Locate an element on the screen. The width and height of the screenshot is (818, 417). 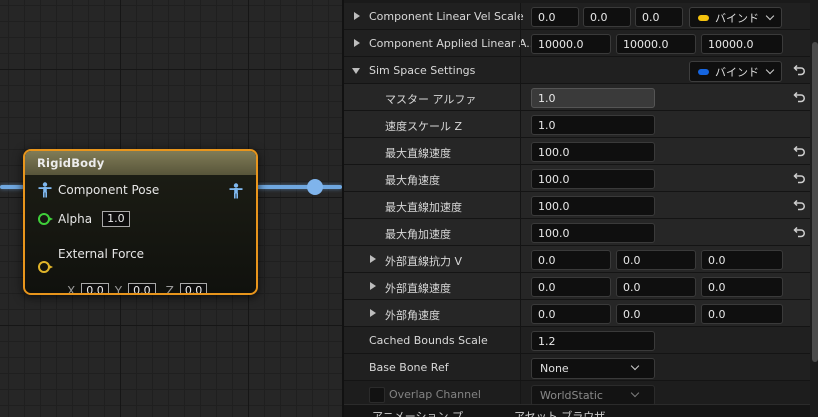
row-label: 速度スケール Z is located at coordinates (424, 126).